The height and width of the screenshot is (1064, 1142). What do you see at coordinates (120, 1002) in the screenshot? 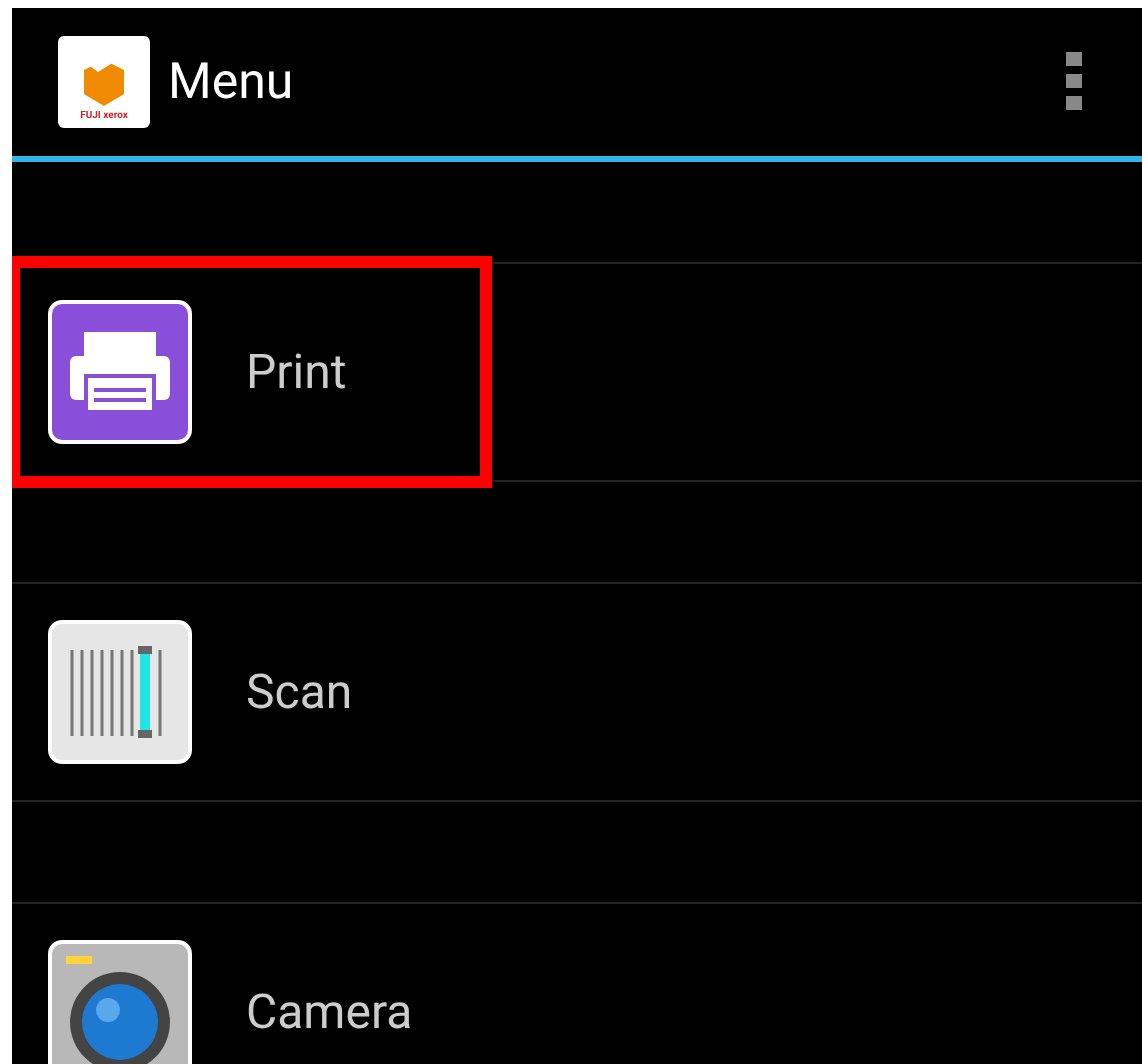
I see `camera-icon` at bounding box center [120, 1002].